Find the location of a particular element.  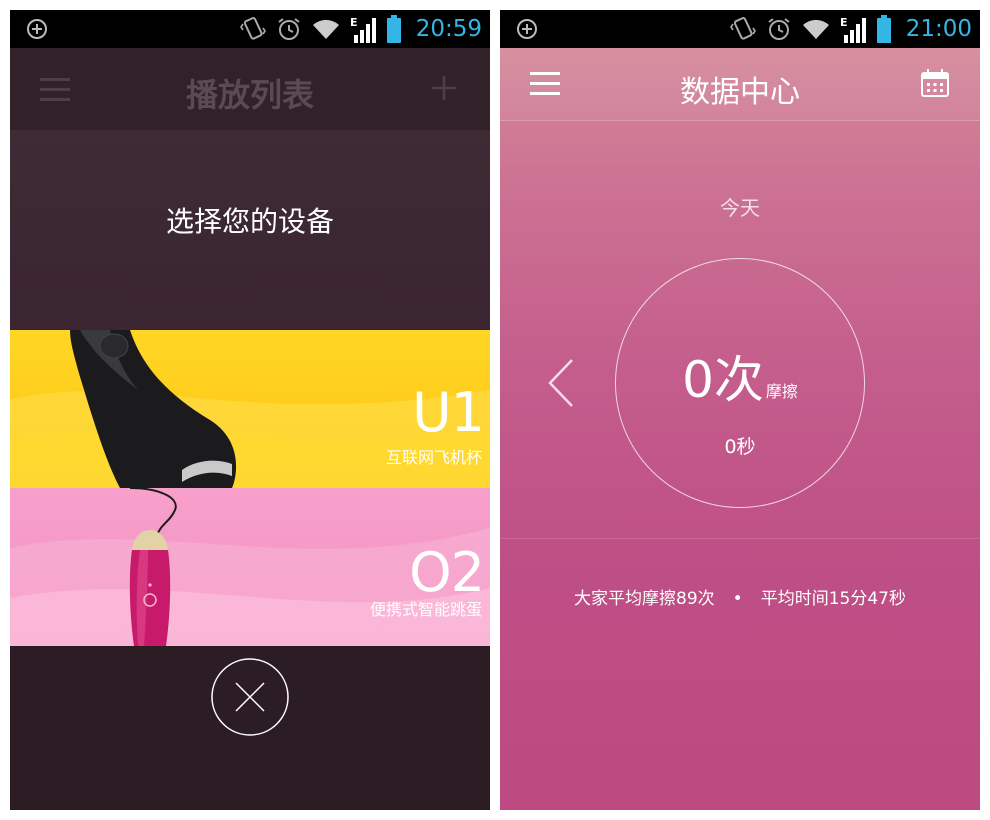

bottom-area is located at coordinates (250, 728).